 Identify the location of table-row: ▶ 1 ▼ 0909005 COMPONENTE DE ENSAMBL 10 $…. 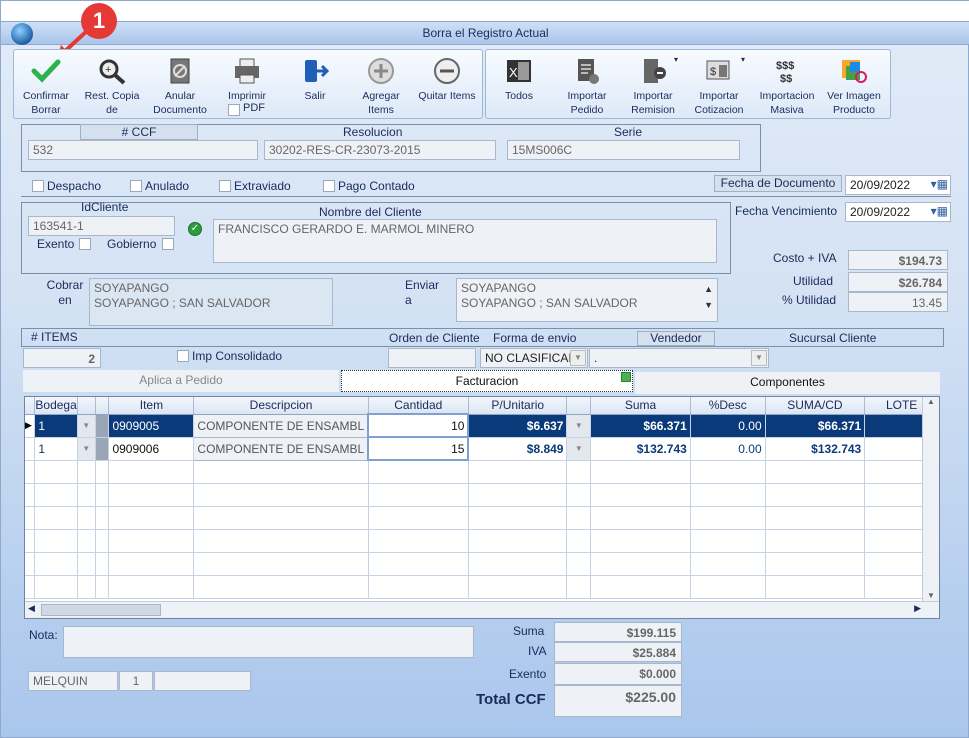
(482, 425).